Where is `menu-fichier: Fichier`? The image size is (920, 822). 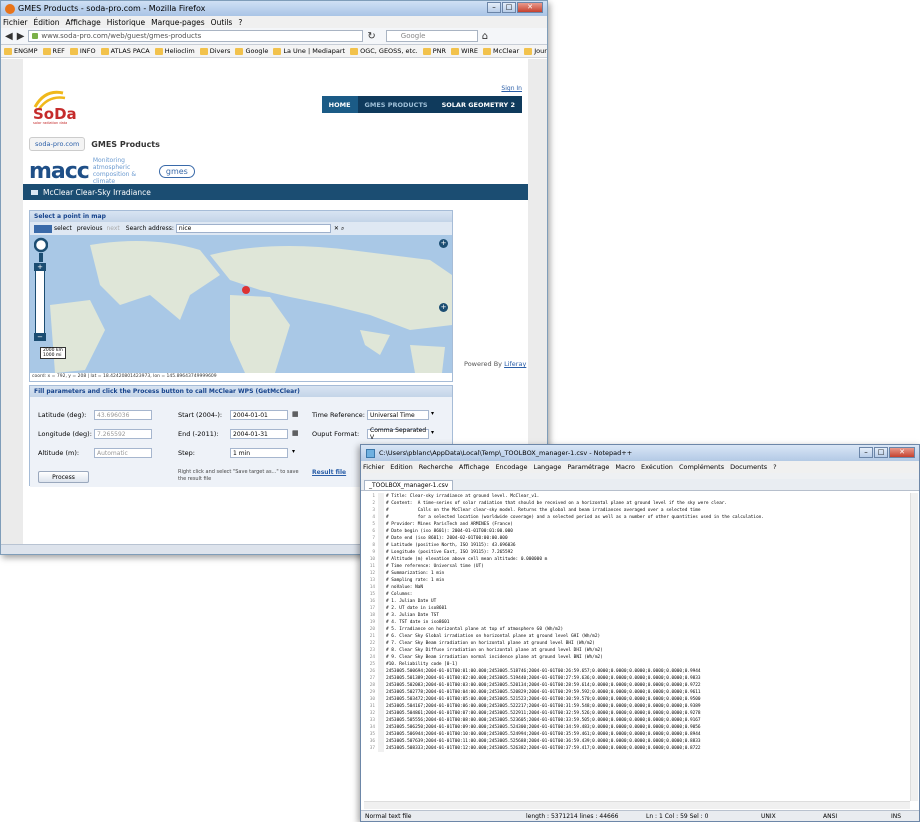
menu-fichier: Fichier is located at coordinates (373, 467).